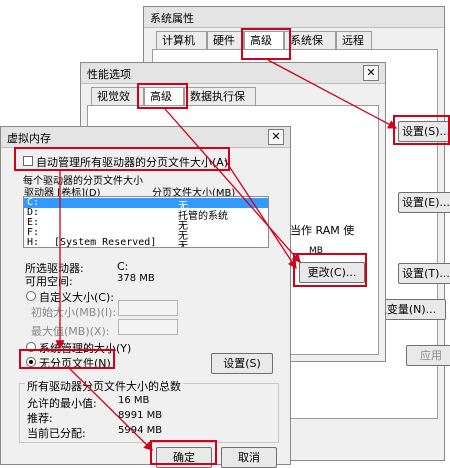 Image resolution: width=450 pixels, height=468 pixels. Describe the element at coordinates (146, 214) in the screenshot. I see `drive-row-d: D: 托管的系统` at that location.